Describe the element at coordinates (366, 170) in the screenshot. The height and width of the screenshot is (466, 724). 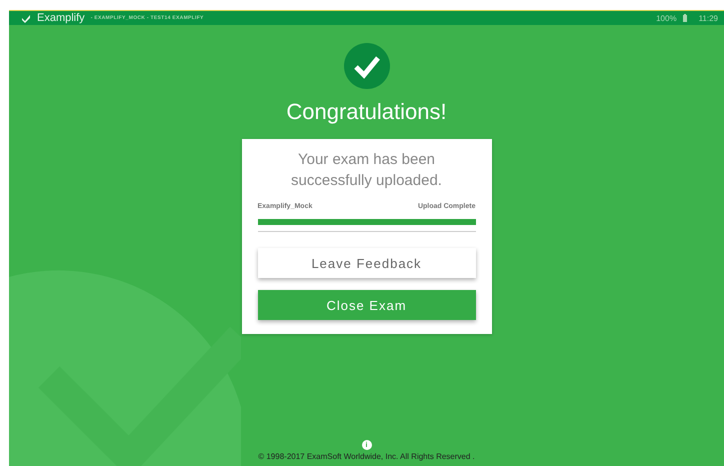
I see `upload-message: Your exam has been successfully uploaded.` at that location.